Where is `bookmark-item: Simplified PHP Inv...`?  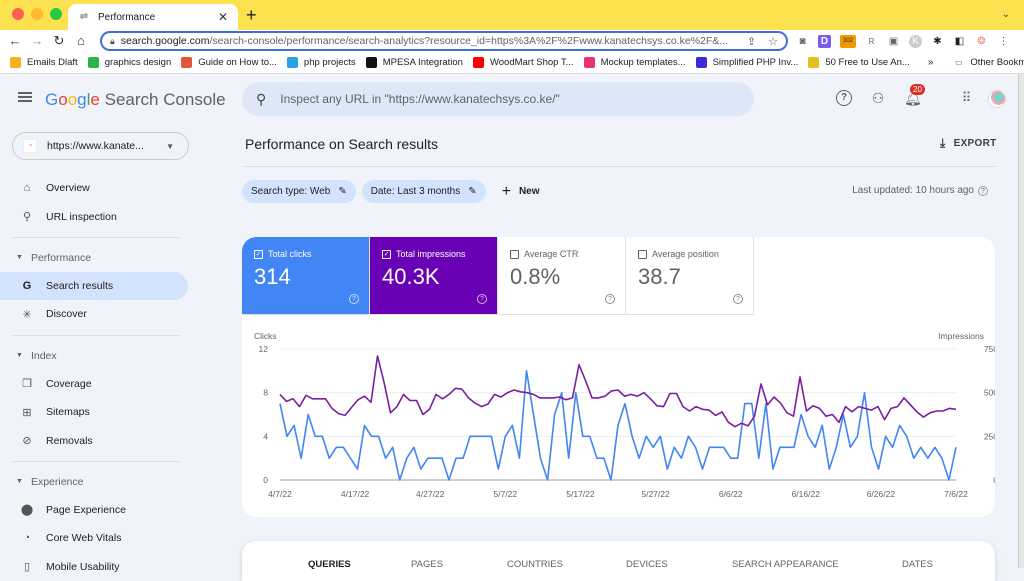
bookmark-item: Simplified PHP Inv... is located at coordinates (746, 62).